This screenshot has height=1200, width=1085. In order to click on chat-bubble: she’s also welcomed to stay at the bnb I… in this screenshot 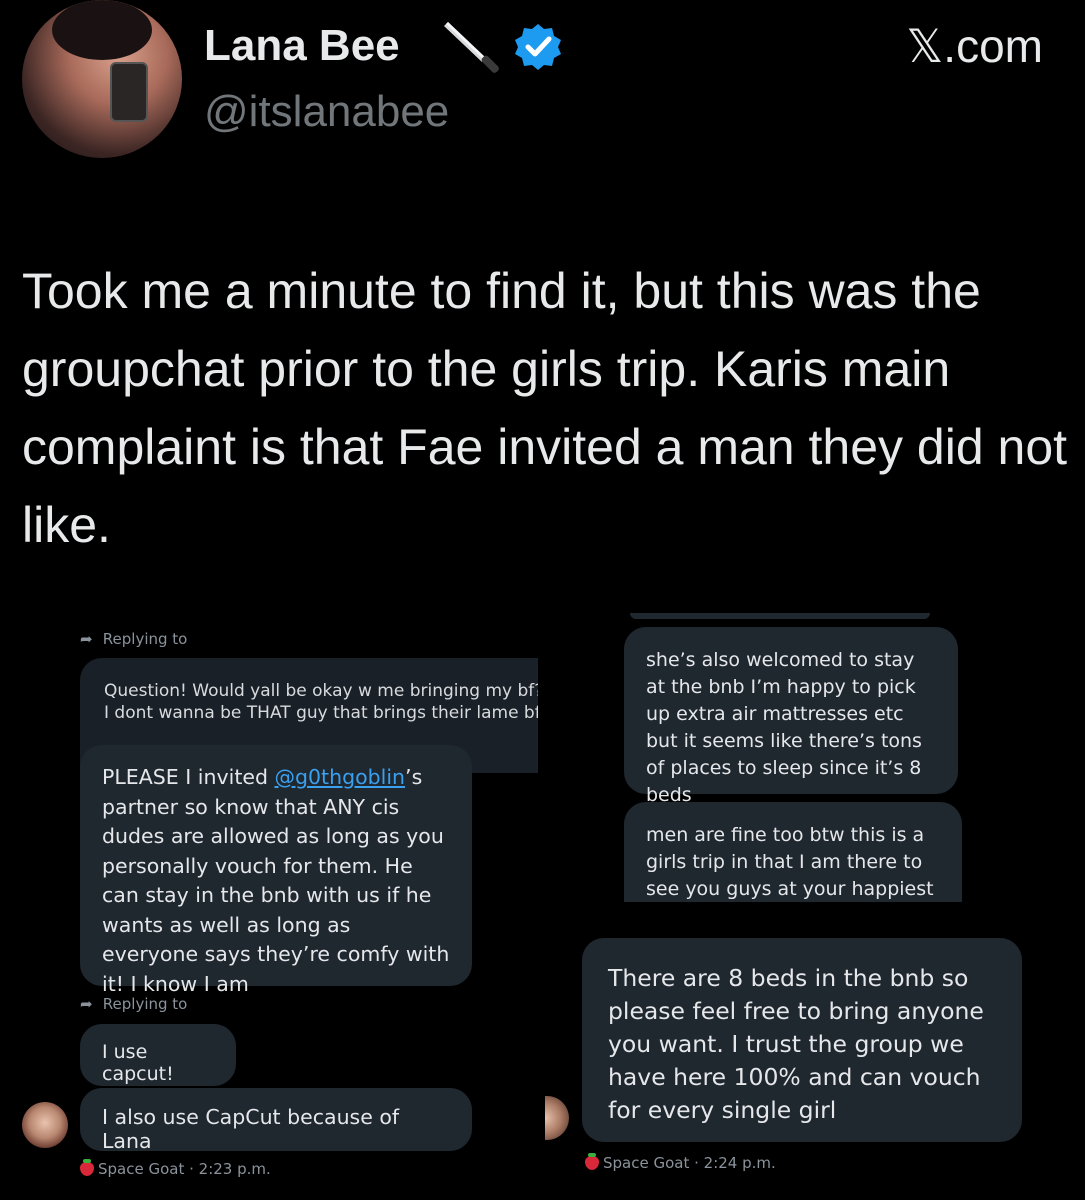, I will do `click(791, 716)`.